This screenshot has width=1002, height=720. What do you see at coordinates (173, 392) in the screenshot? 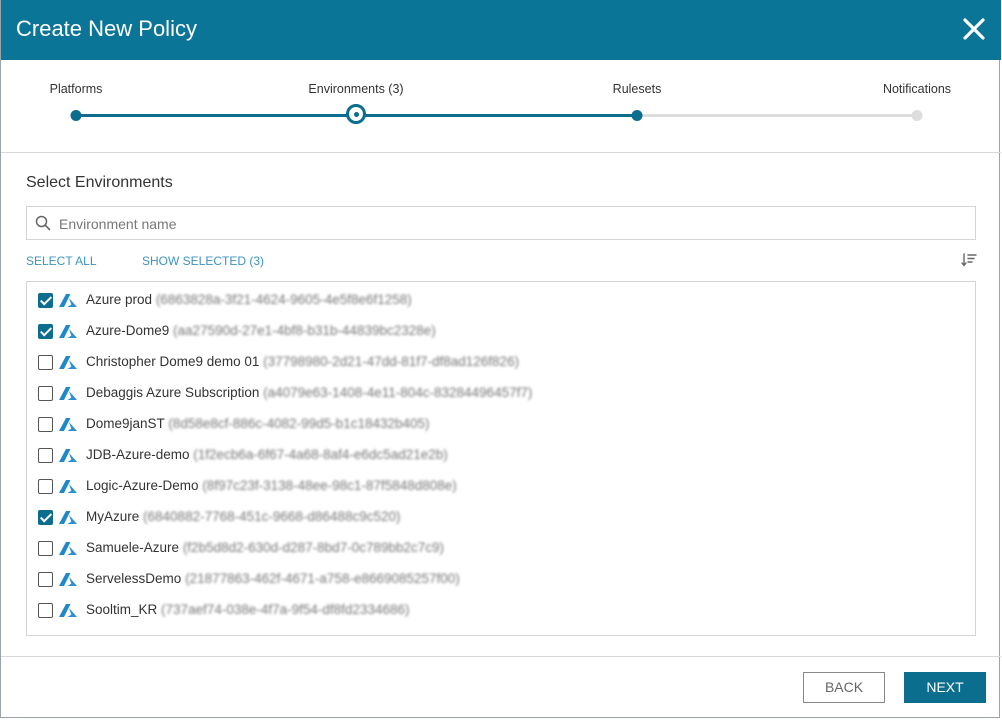
I see `environment-name: Debaggis Azure Subscription` at bounding box center [173, 392].